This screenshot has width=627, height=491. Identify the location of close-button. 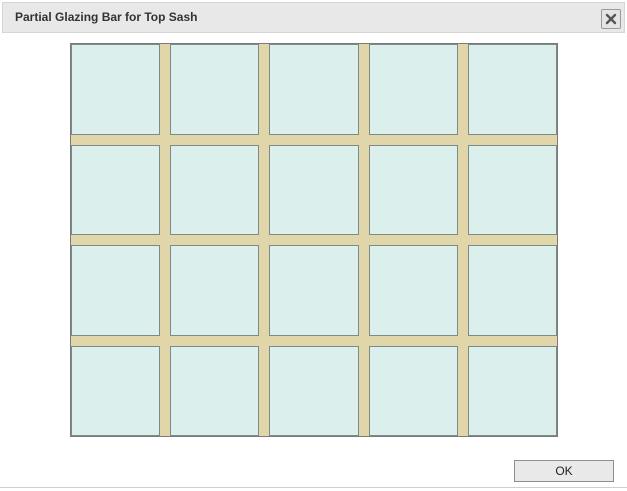
(611, 19).